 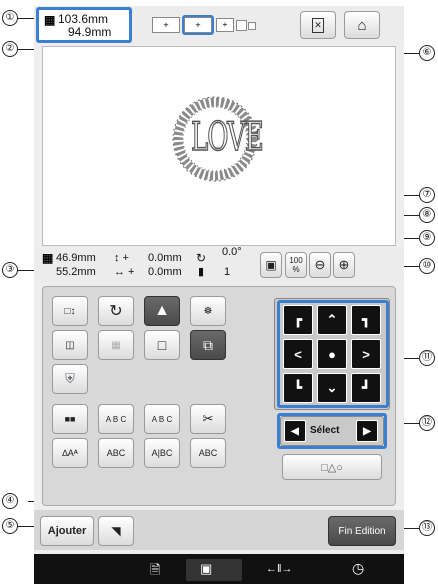 I want to click on presser-foot-icon: ▣, so click(x=206, y=569).